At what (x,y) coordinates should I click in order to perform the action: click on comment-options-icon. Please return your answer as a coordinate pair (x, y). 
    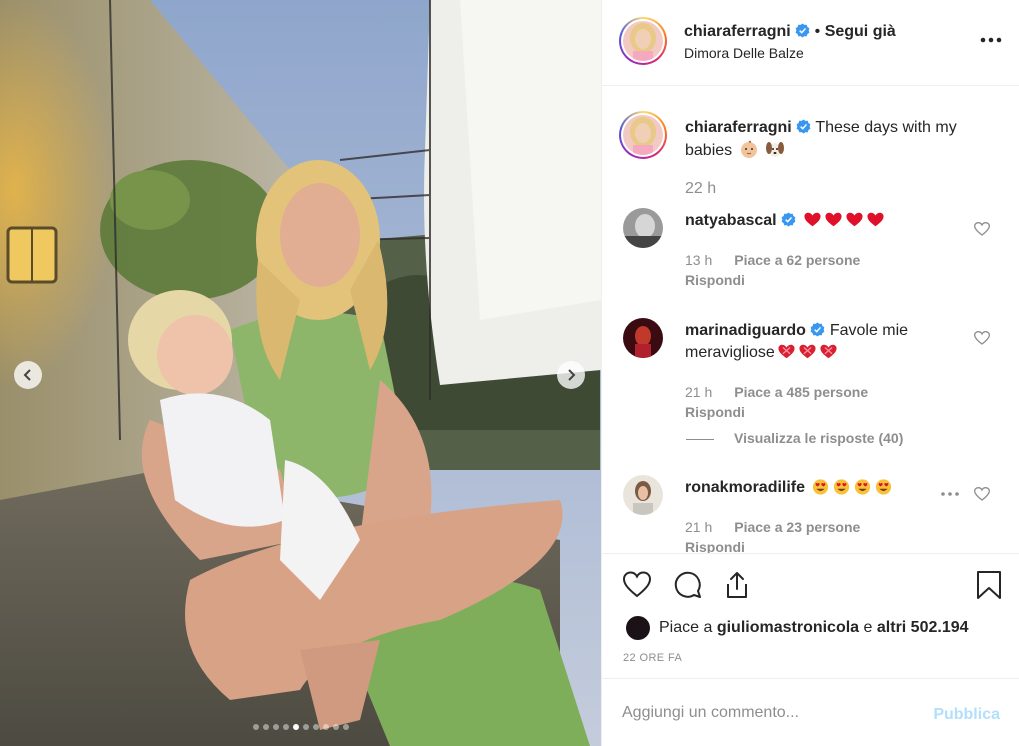
    Looking at the image, I should click on (950, 494).